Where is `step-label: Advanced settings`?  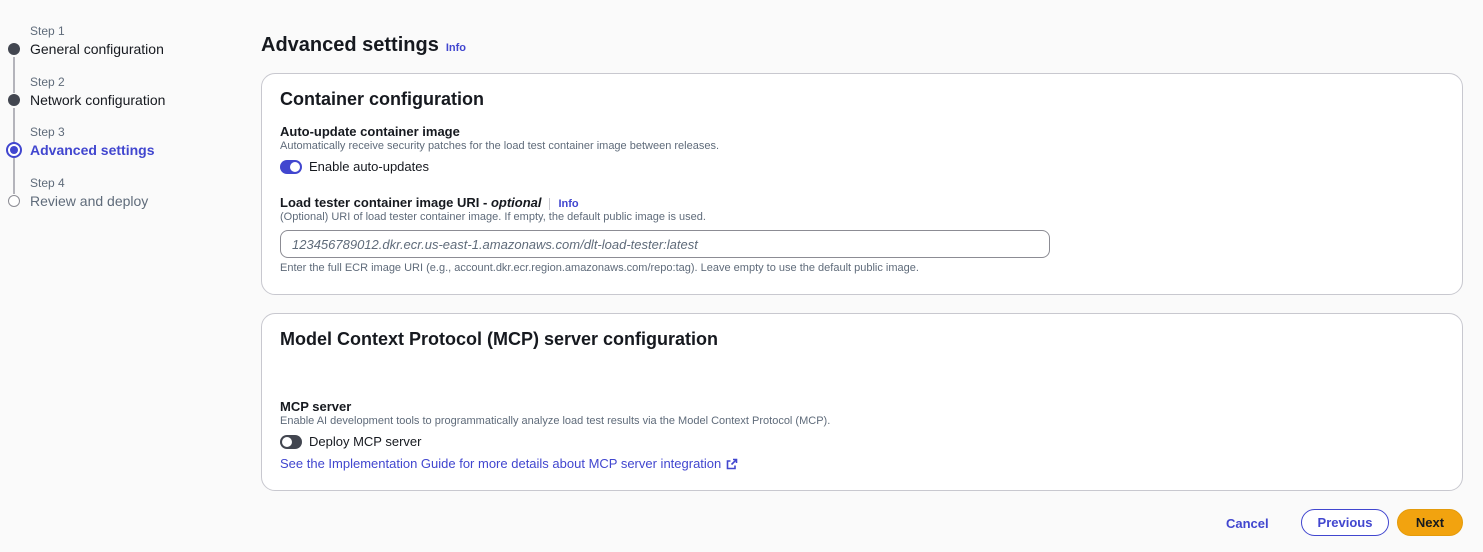 step-label: Advanced settings is located at coordinates (92, 150).